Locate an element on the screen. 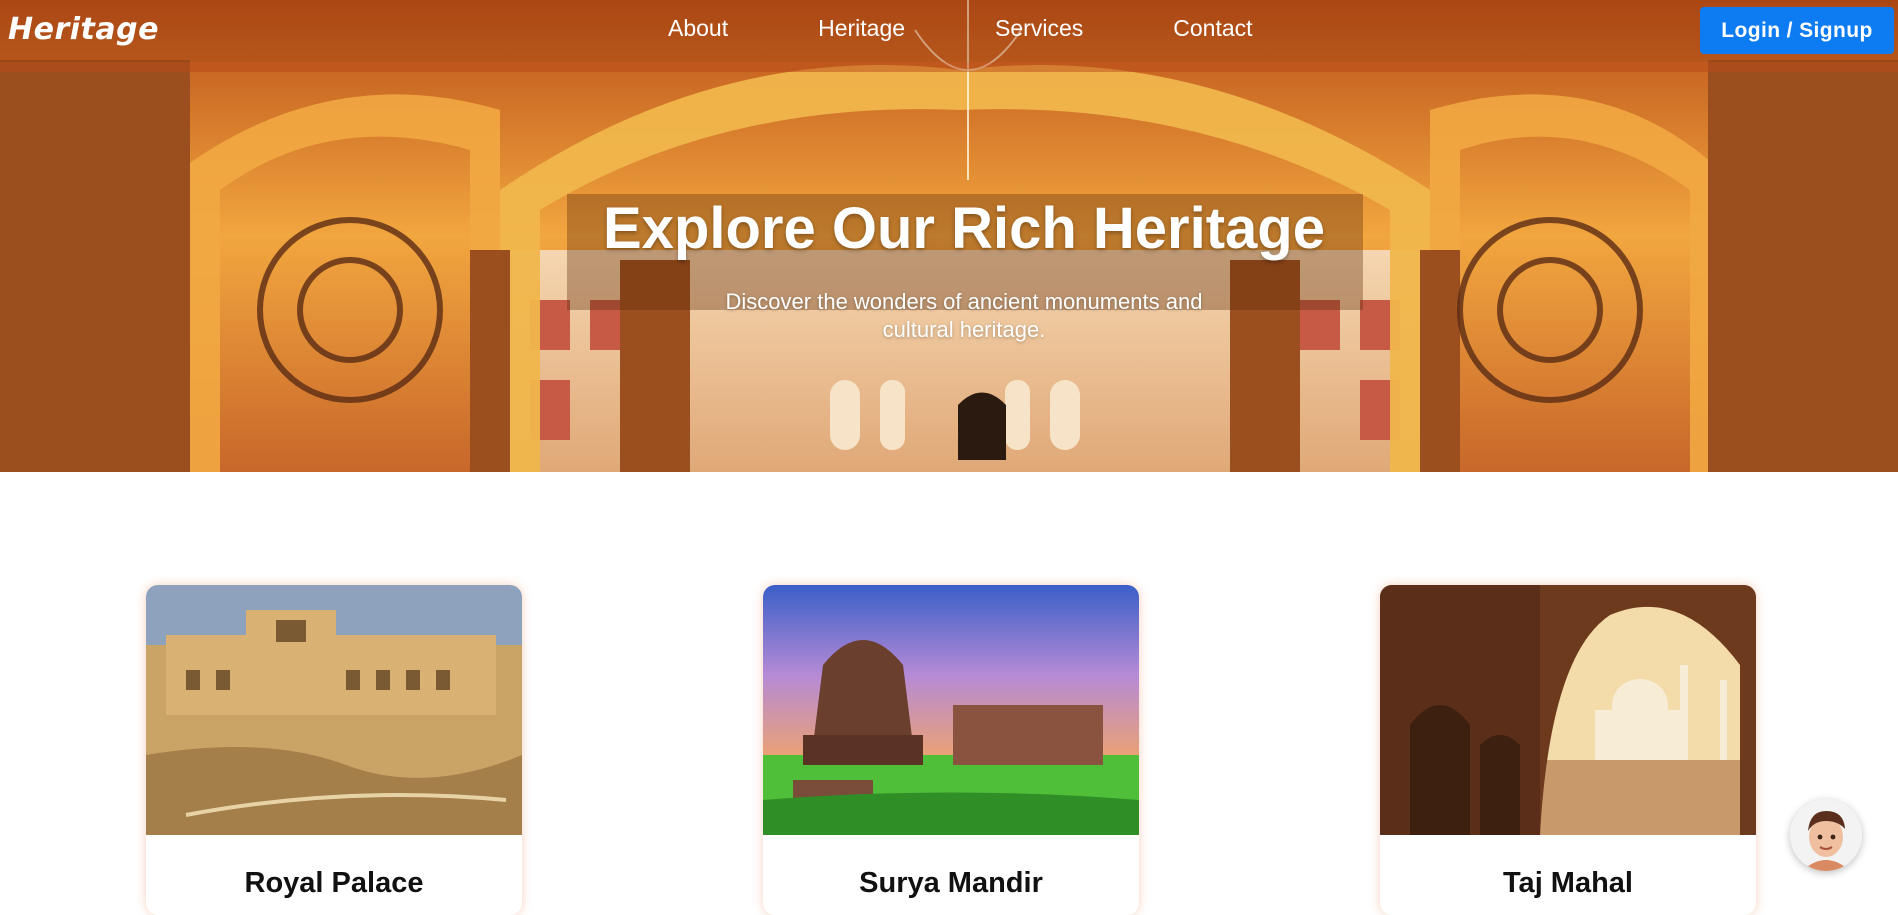 The image size is (1898, 915). card-taj-mahal: Taj Mahal is located at coordinates (1568, 750).